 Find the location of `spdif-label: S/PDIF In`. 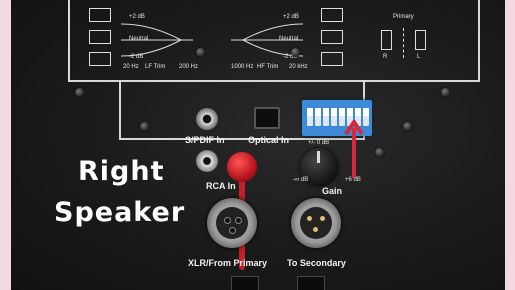

spdif-label: S/PDIF In is located at coordinates (205, 140).